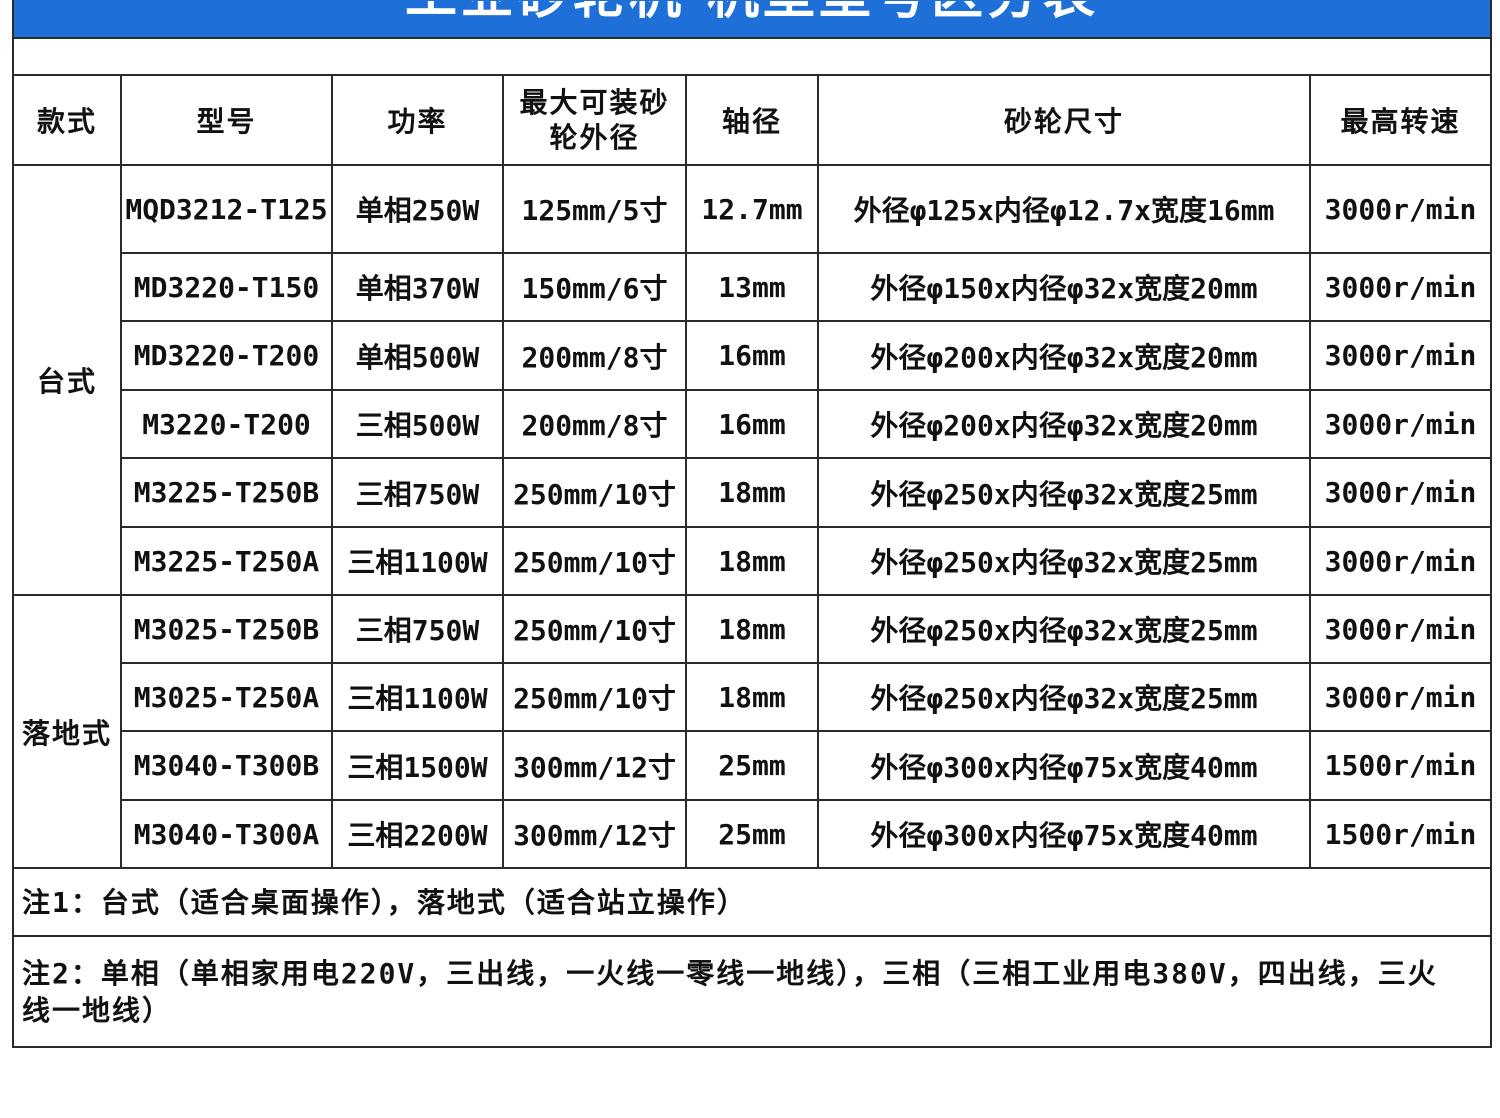 This screenshot has height=1118, width=1500. I want to click on blank-cell, so click(752, 56).